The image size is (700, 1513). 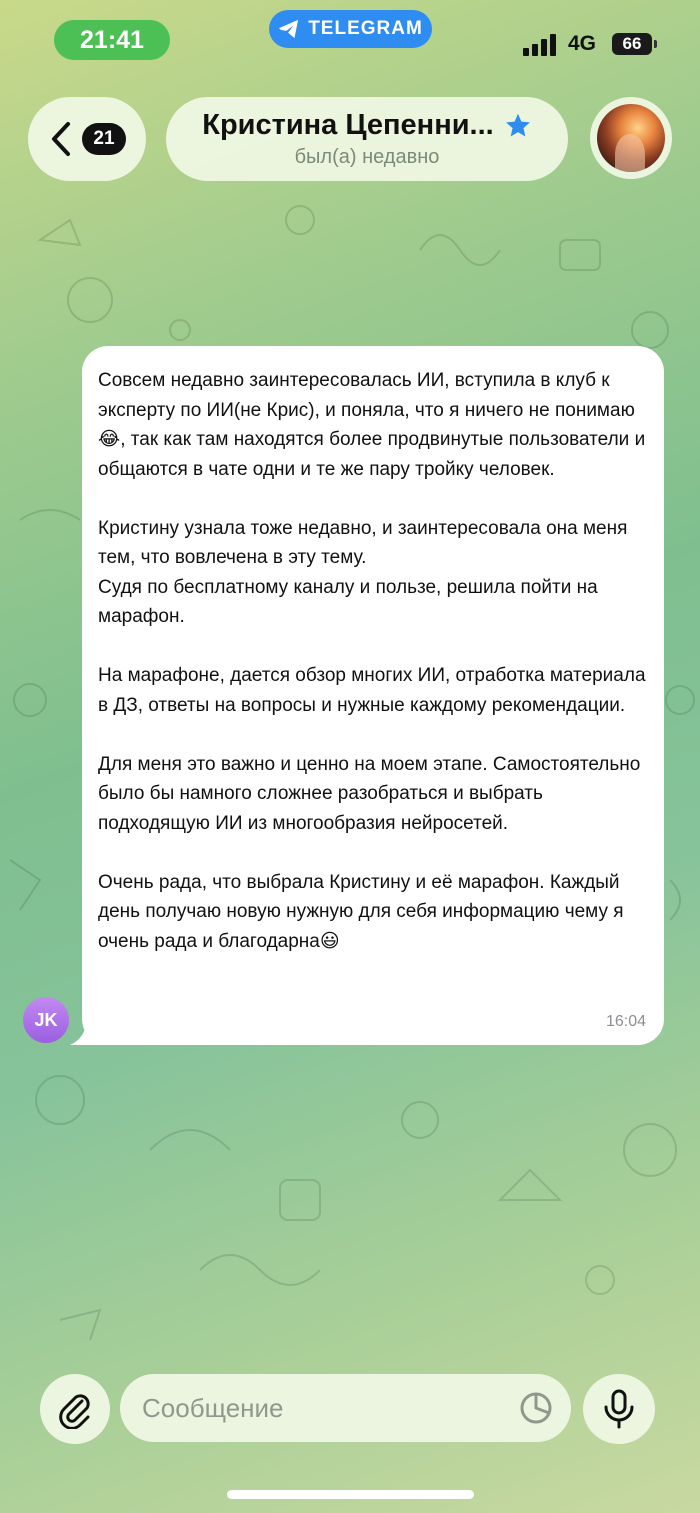 I want to click on chevron-left-icon, so click(x=61, y=139).